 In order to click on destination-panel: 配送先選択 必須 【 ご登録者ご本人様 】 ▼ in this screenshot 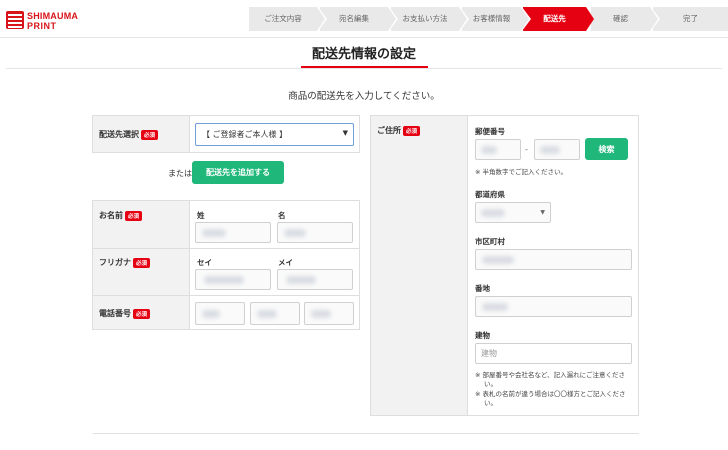, I will do `click(226, 134)`.